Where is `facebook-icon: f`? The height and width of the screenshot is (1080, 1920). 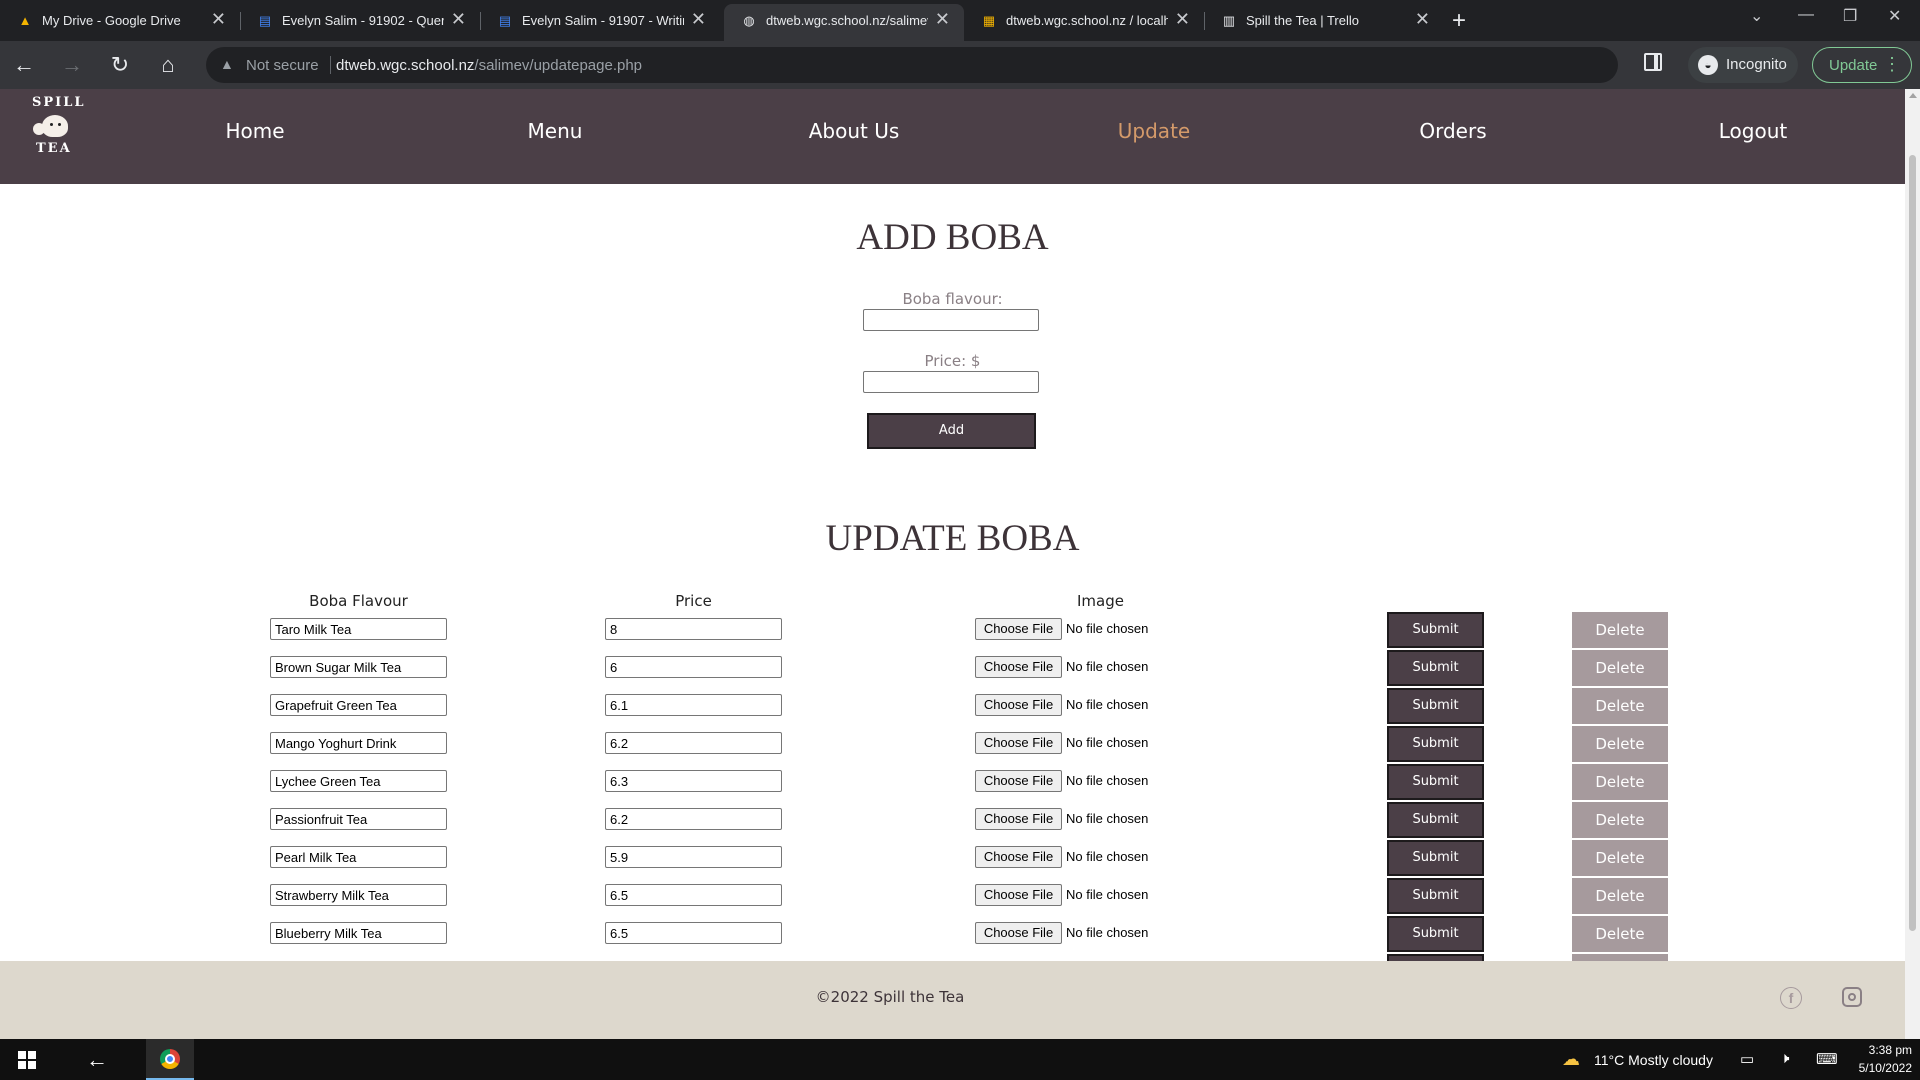 facebook-icon: f is located at coordinates (1791, 998).